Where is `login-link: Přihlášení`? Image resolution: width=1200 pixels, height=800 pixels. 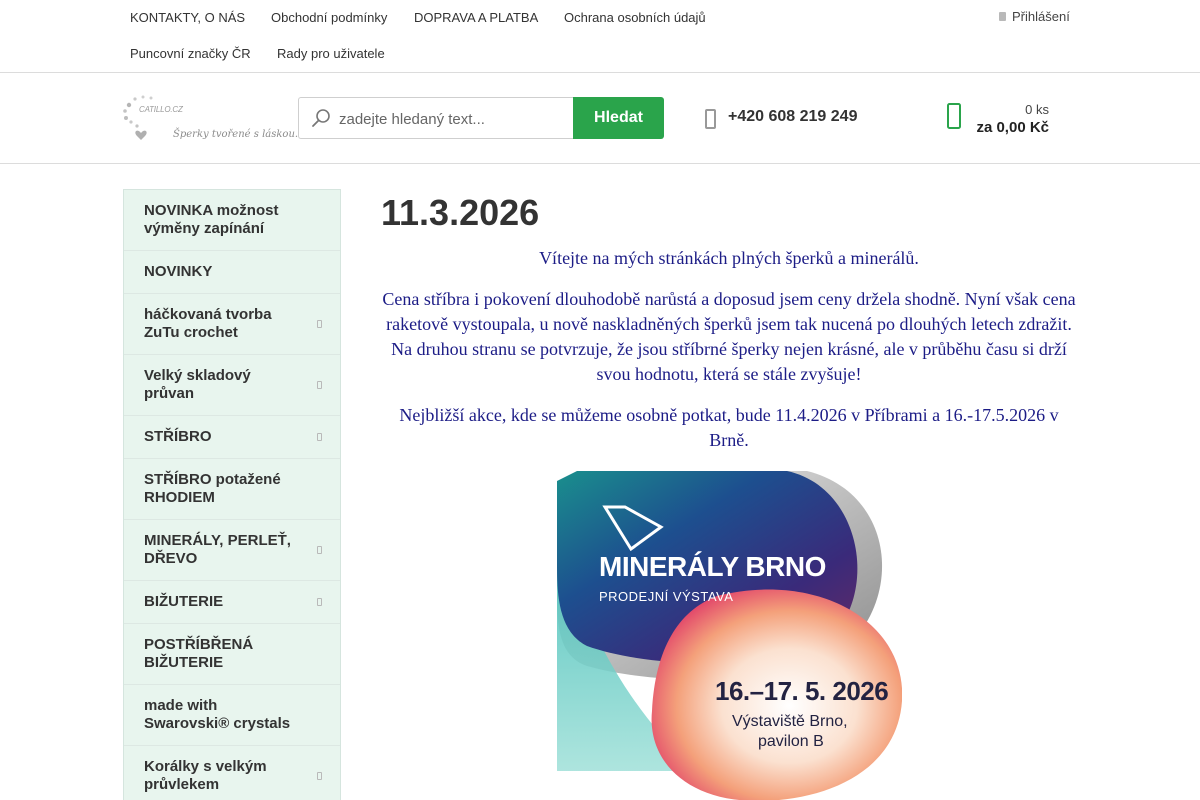 login-link: Přihlášení is located at coordinates (1034, 16).